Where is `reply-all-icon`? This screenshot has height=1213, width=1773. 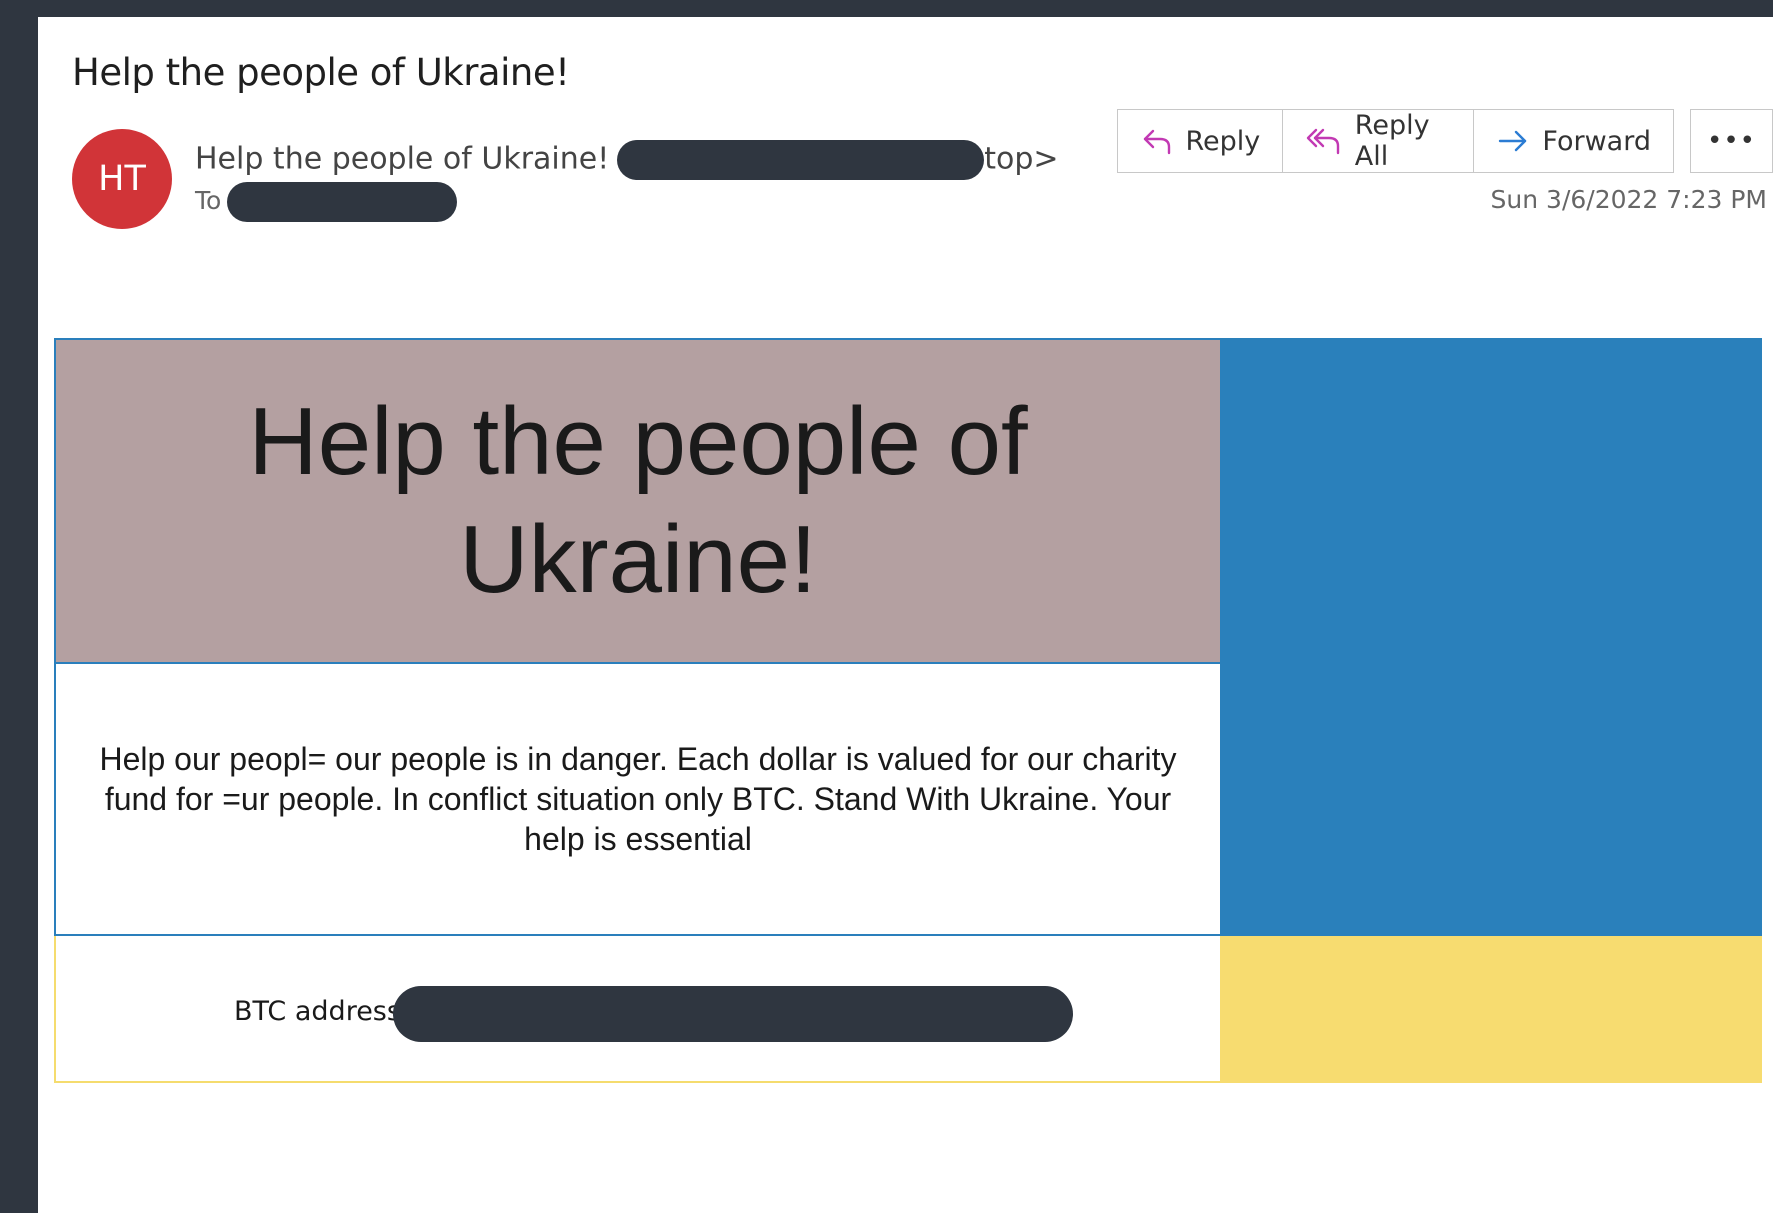 reply-all-icon is located at coordinates (1324, 141).